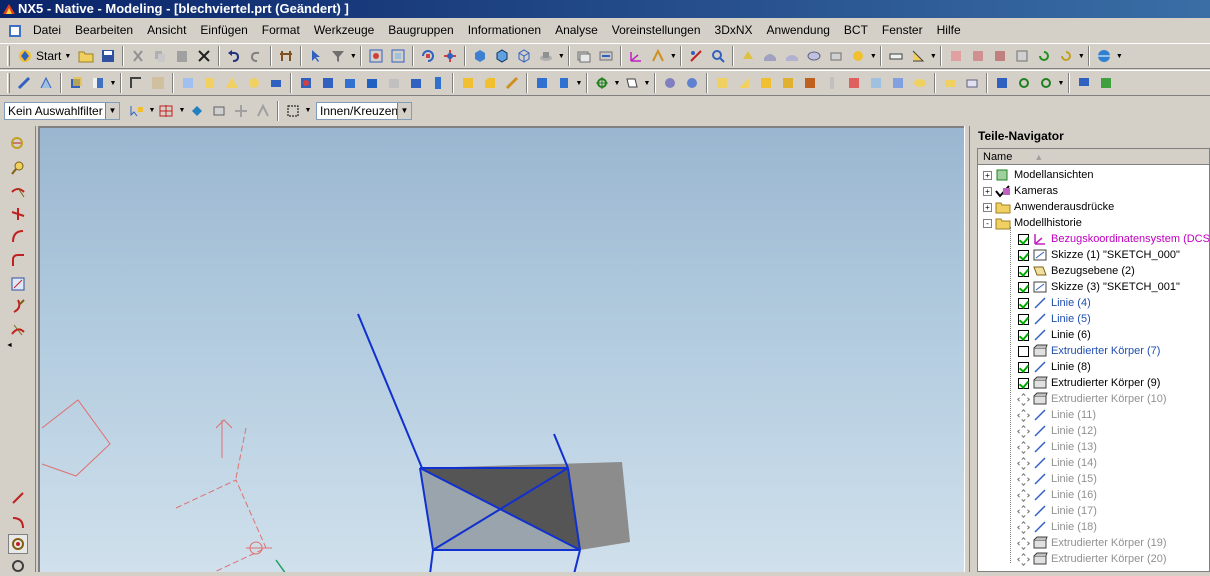  What do you see at coordinates (1089, 351) in the screenshot?
I see `tree-node: Extrudierter Körper (7)` at bounding box center [1089, 351].